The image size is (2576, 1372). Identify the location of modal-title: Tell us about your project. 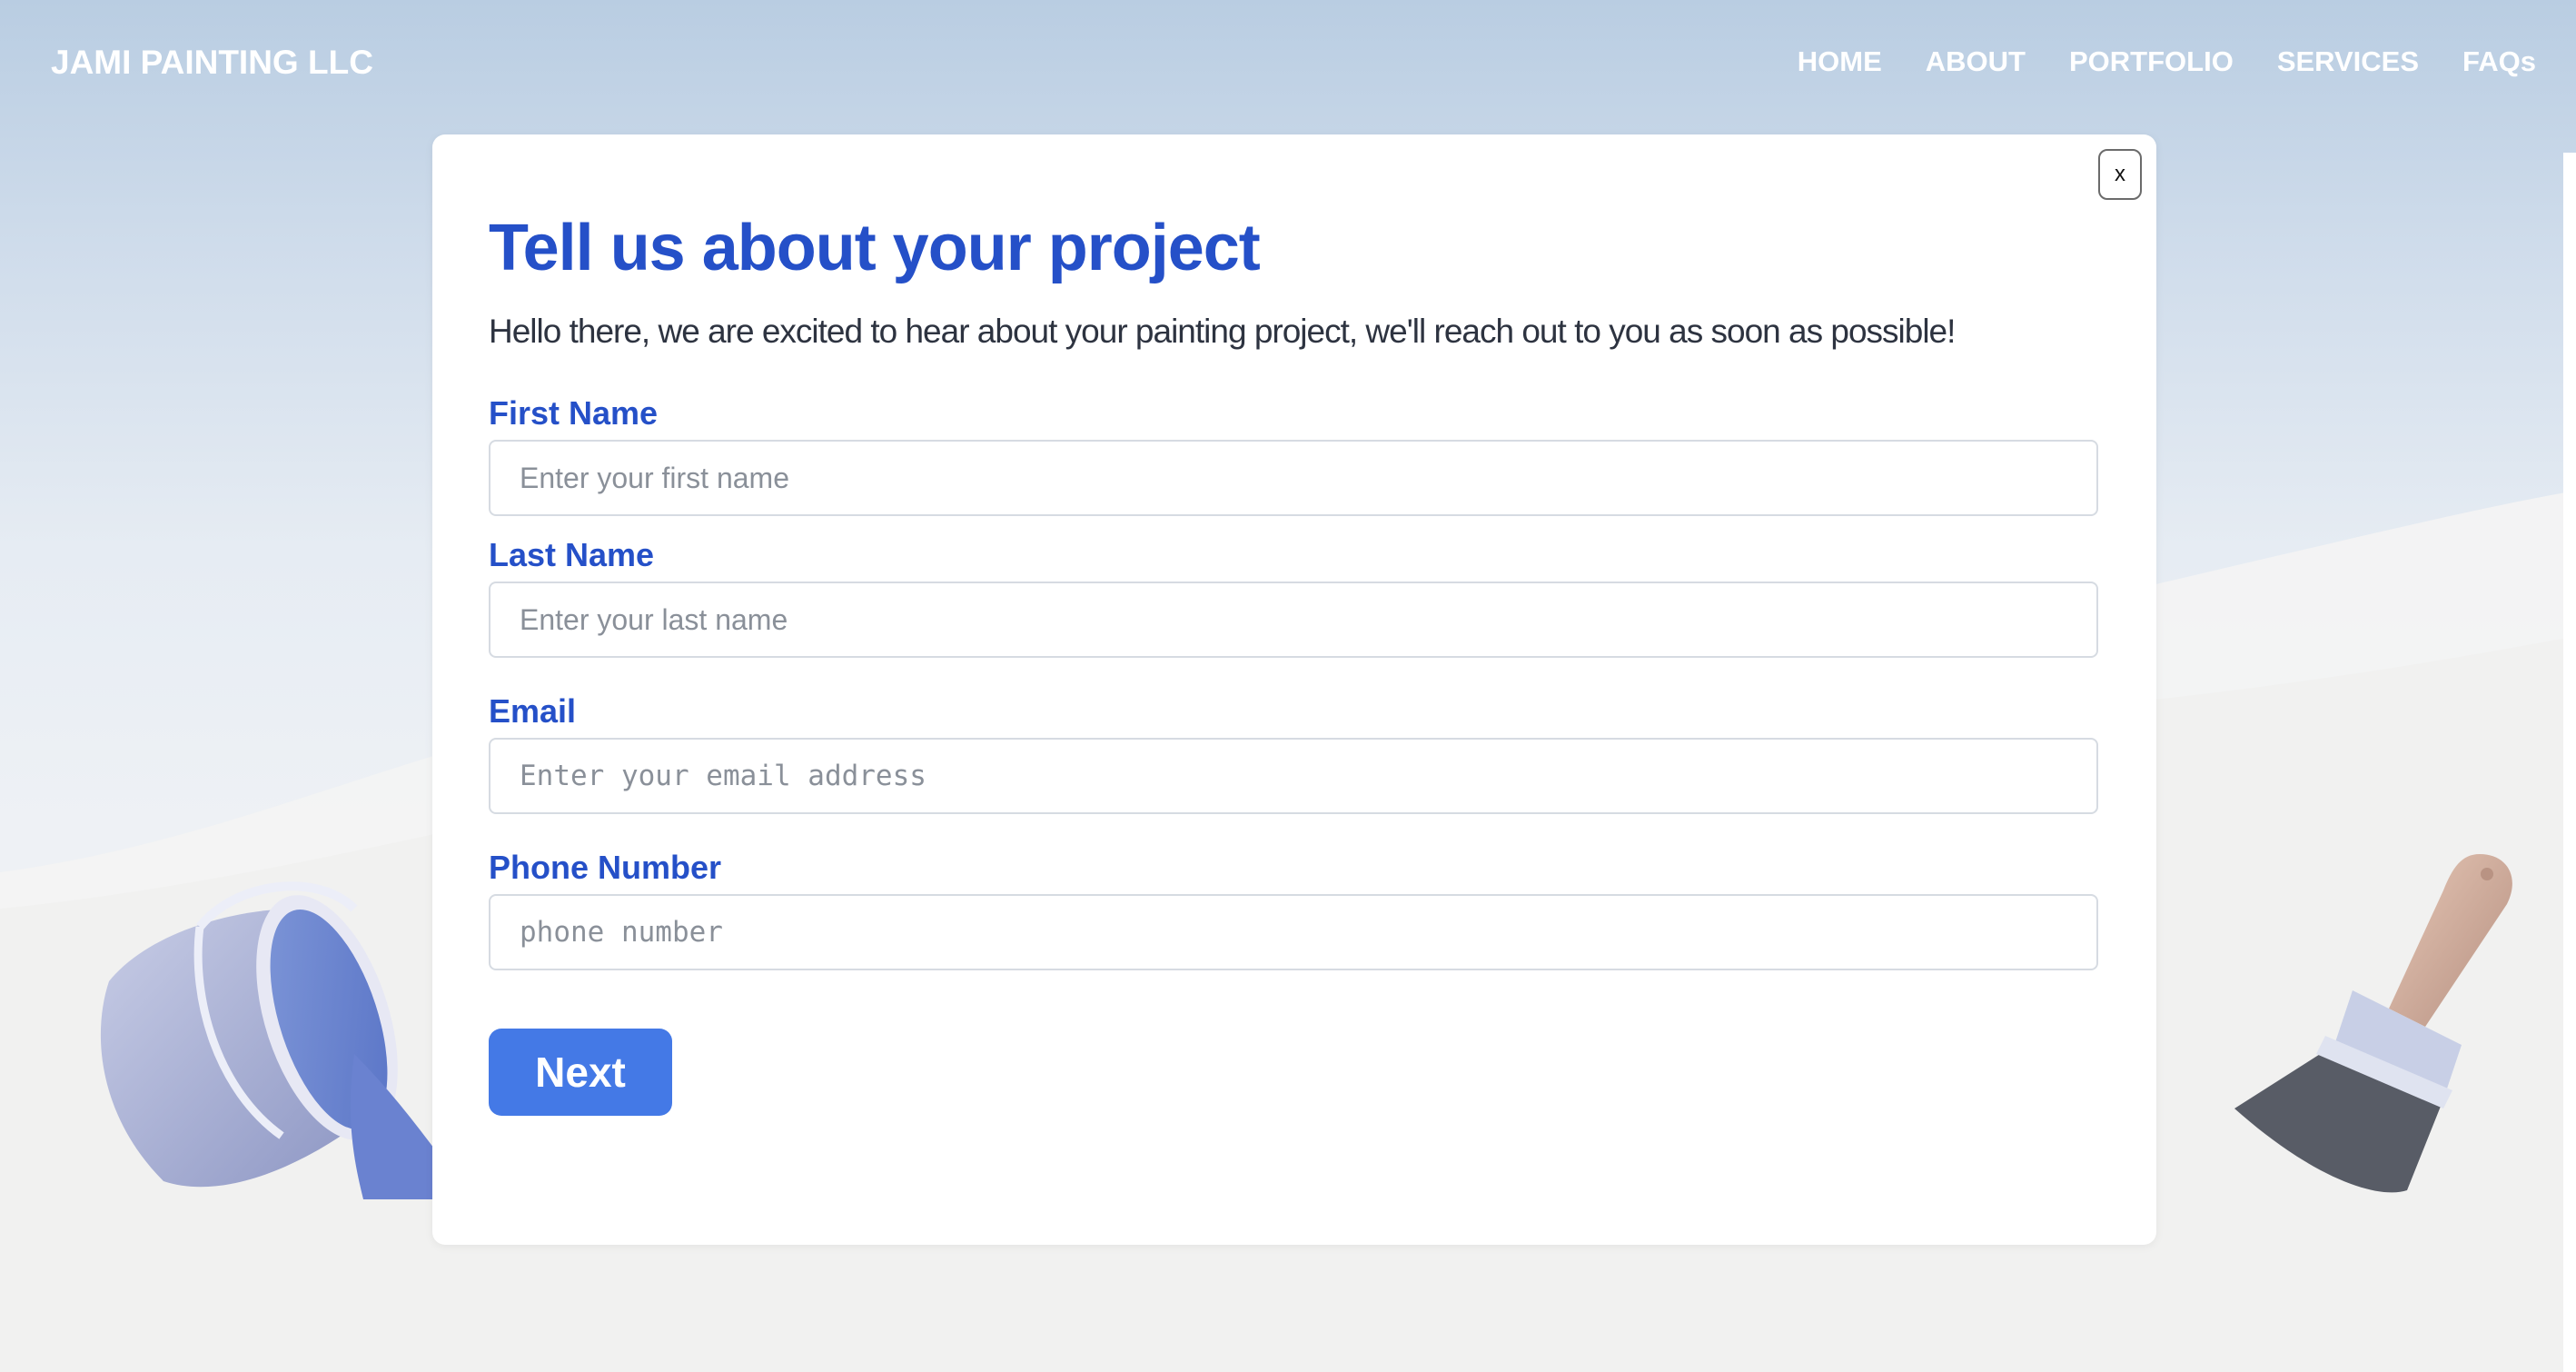
(875, 248).